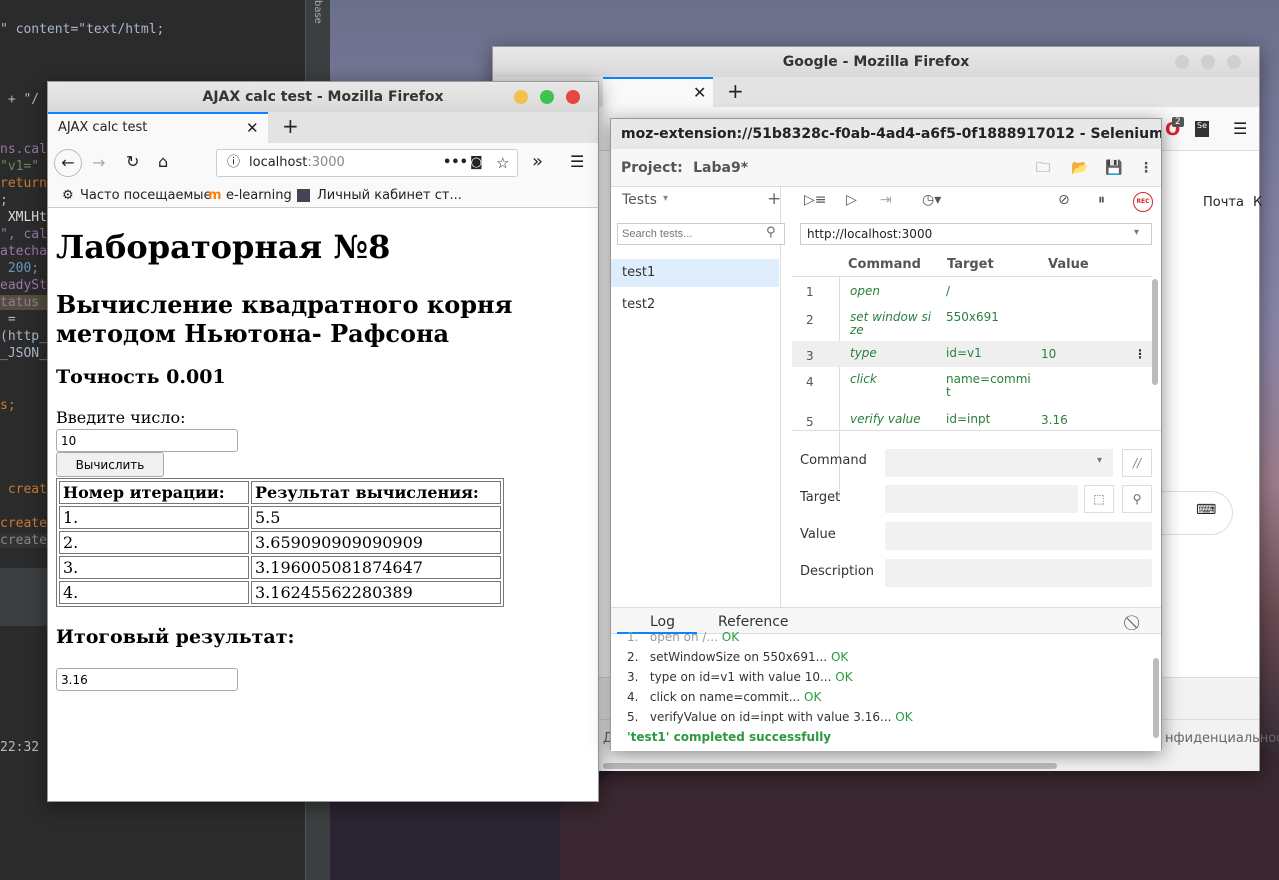  What do you see at coordinates (147, 679) in the screenshot?
I see `result-field` at bounding box center [147, 679].